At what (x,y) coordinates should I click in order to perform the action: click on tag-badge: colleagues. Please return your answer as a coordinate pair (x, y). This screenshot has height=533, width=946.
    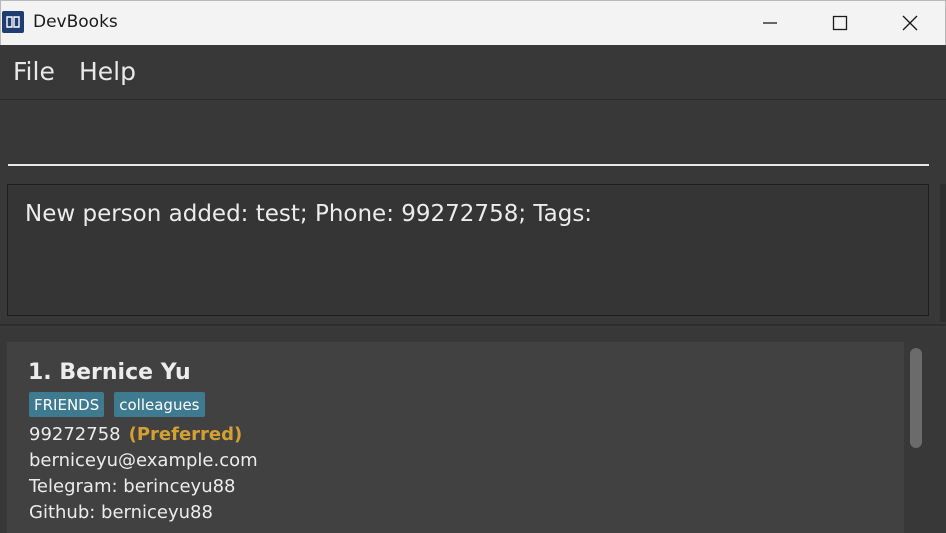
    Looking at the image, I should click on (159, 404).